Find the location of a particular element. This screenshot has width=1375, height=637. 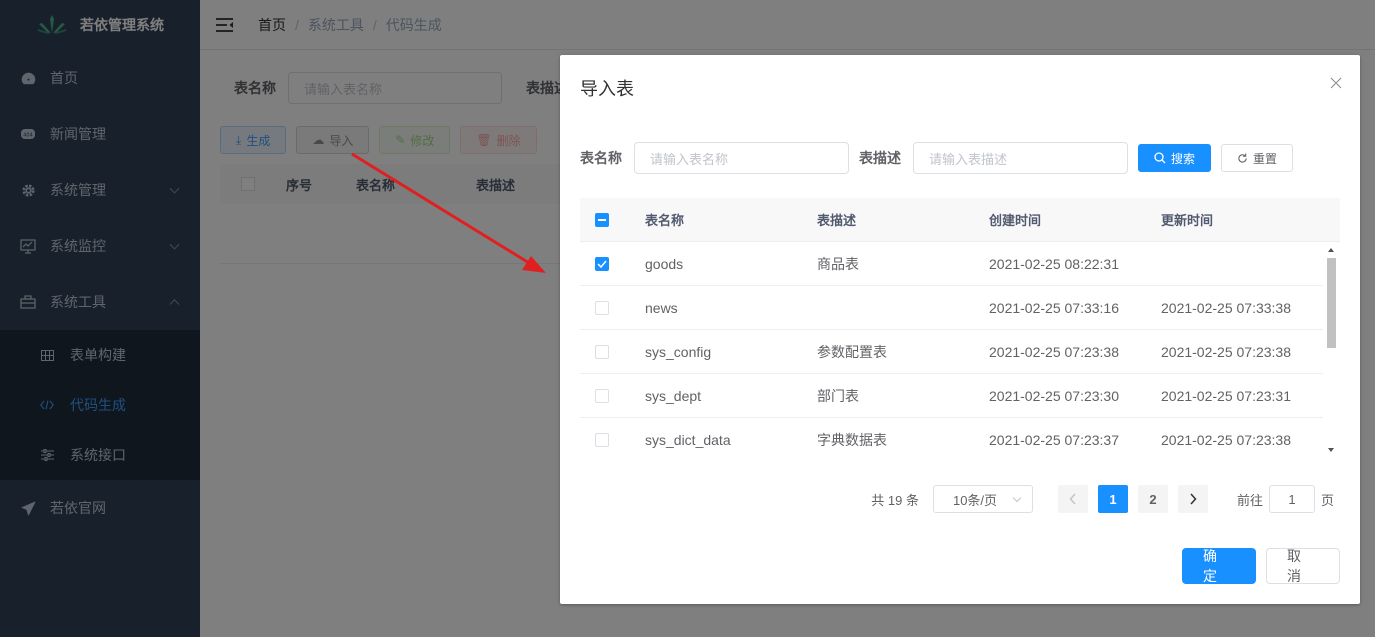

col-table-desc: 表描述 is located at coordinates (837, 220).